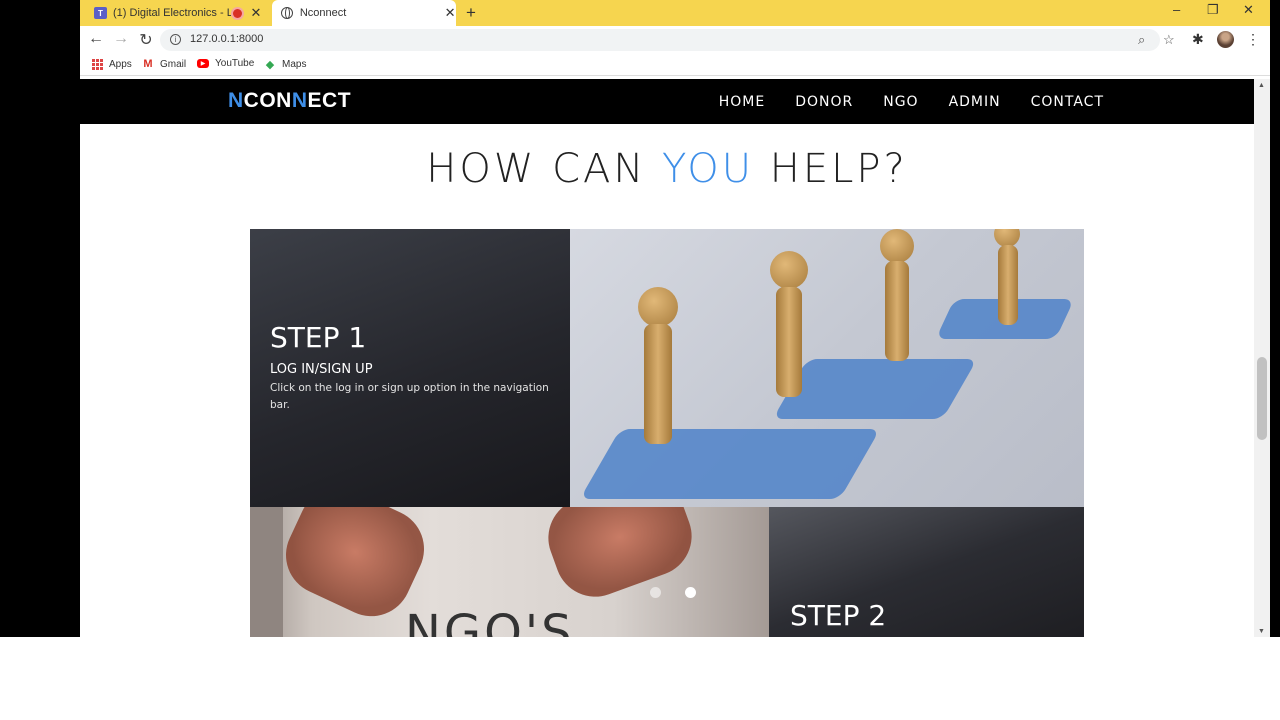 This screenshot has width=1280, height=720. I want to click on nav-home: HOME, so click(742, 102).